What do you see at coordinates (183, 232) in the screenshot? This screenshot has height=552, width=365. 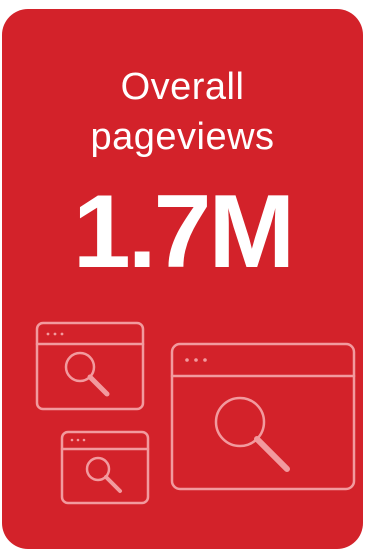 I see `pageviews-metric: 1.7M` at bounding box center [183, 232].